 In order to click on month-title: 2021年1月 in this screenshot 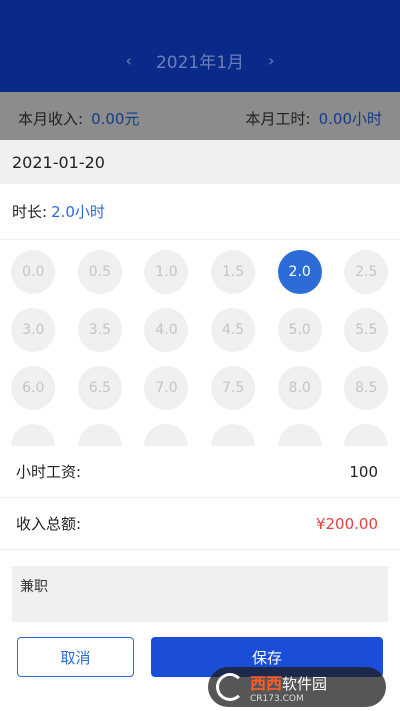, I will do `click(200, 63)`.